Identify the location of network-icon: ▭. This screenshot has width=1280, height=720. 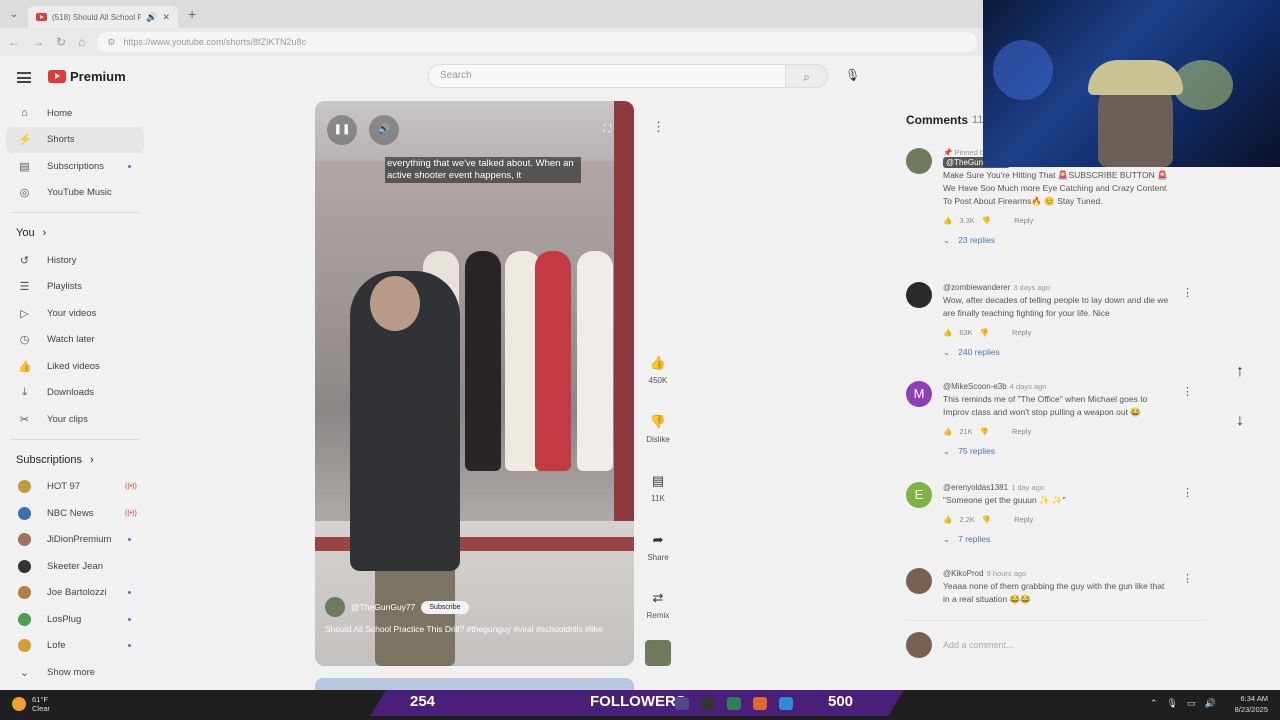
(1191, 703).